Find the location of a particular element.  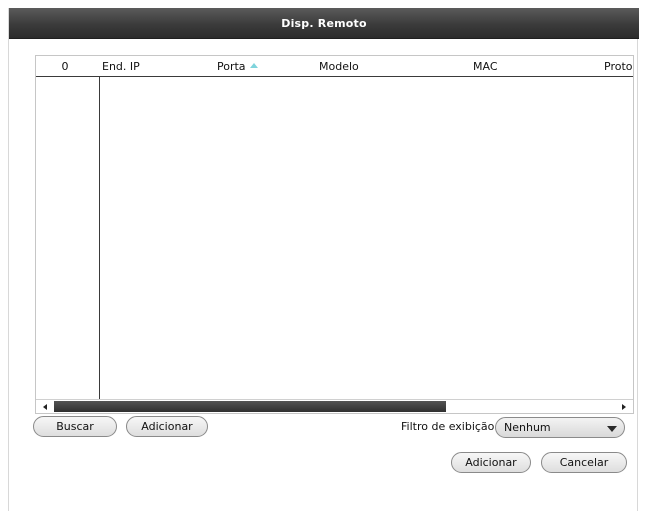

column-header-mac: MAC is located at coordinates (493, 66).